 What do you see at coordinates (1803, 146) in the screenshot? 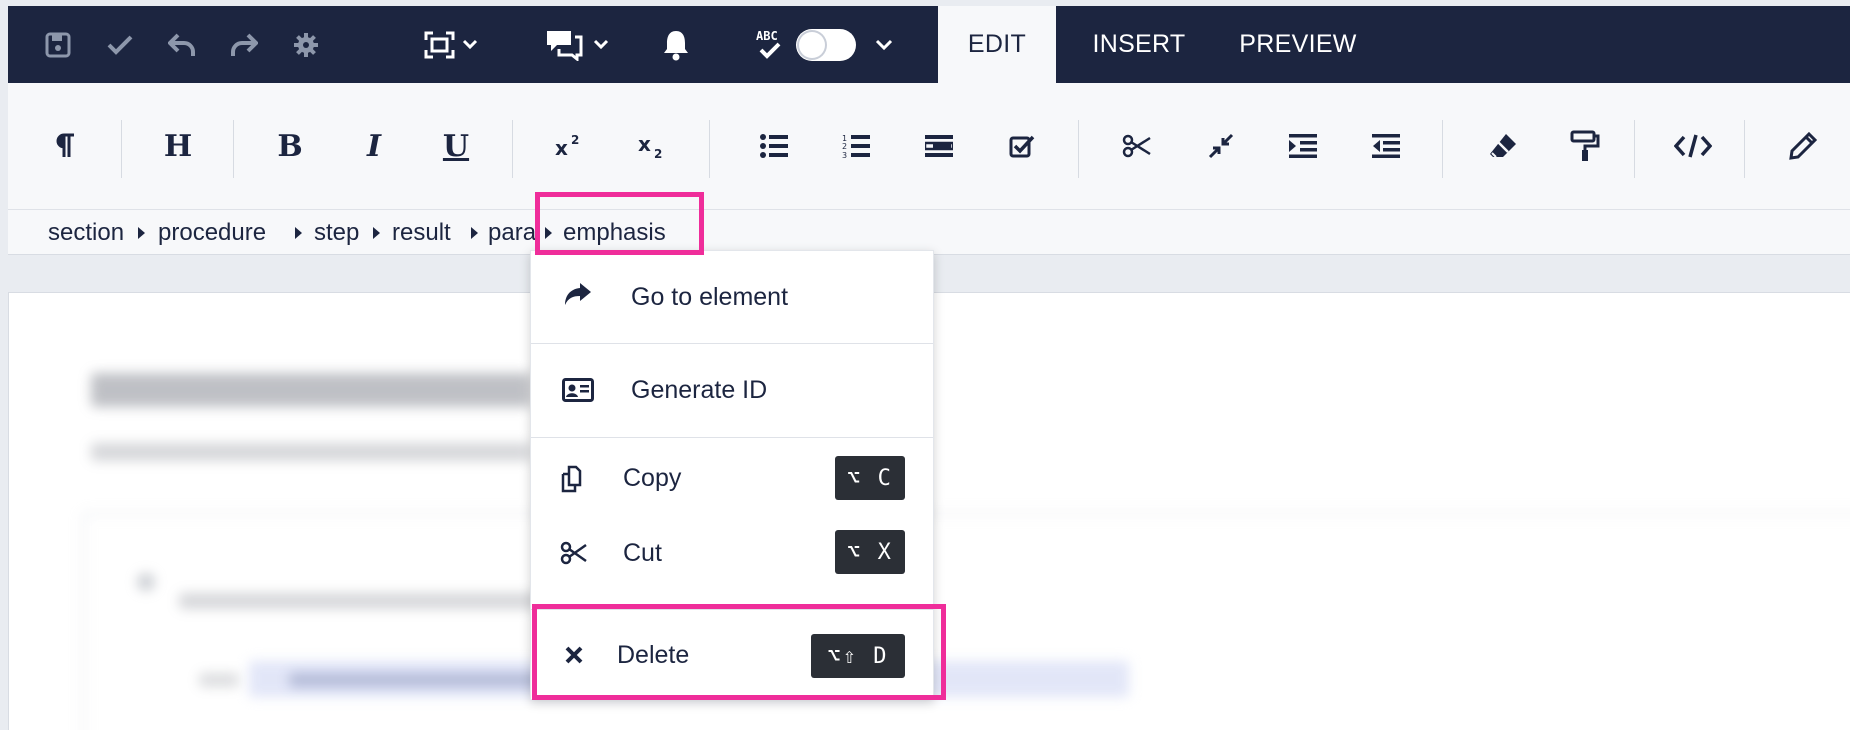
I see `pencil-edit-icon` at bounding box center [1803, 146].